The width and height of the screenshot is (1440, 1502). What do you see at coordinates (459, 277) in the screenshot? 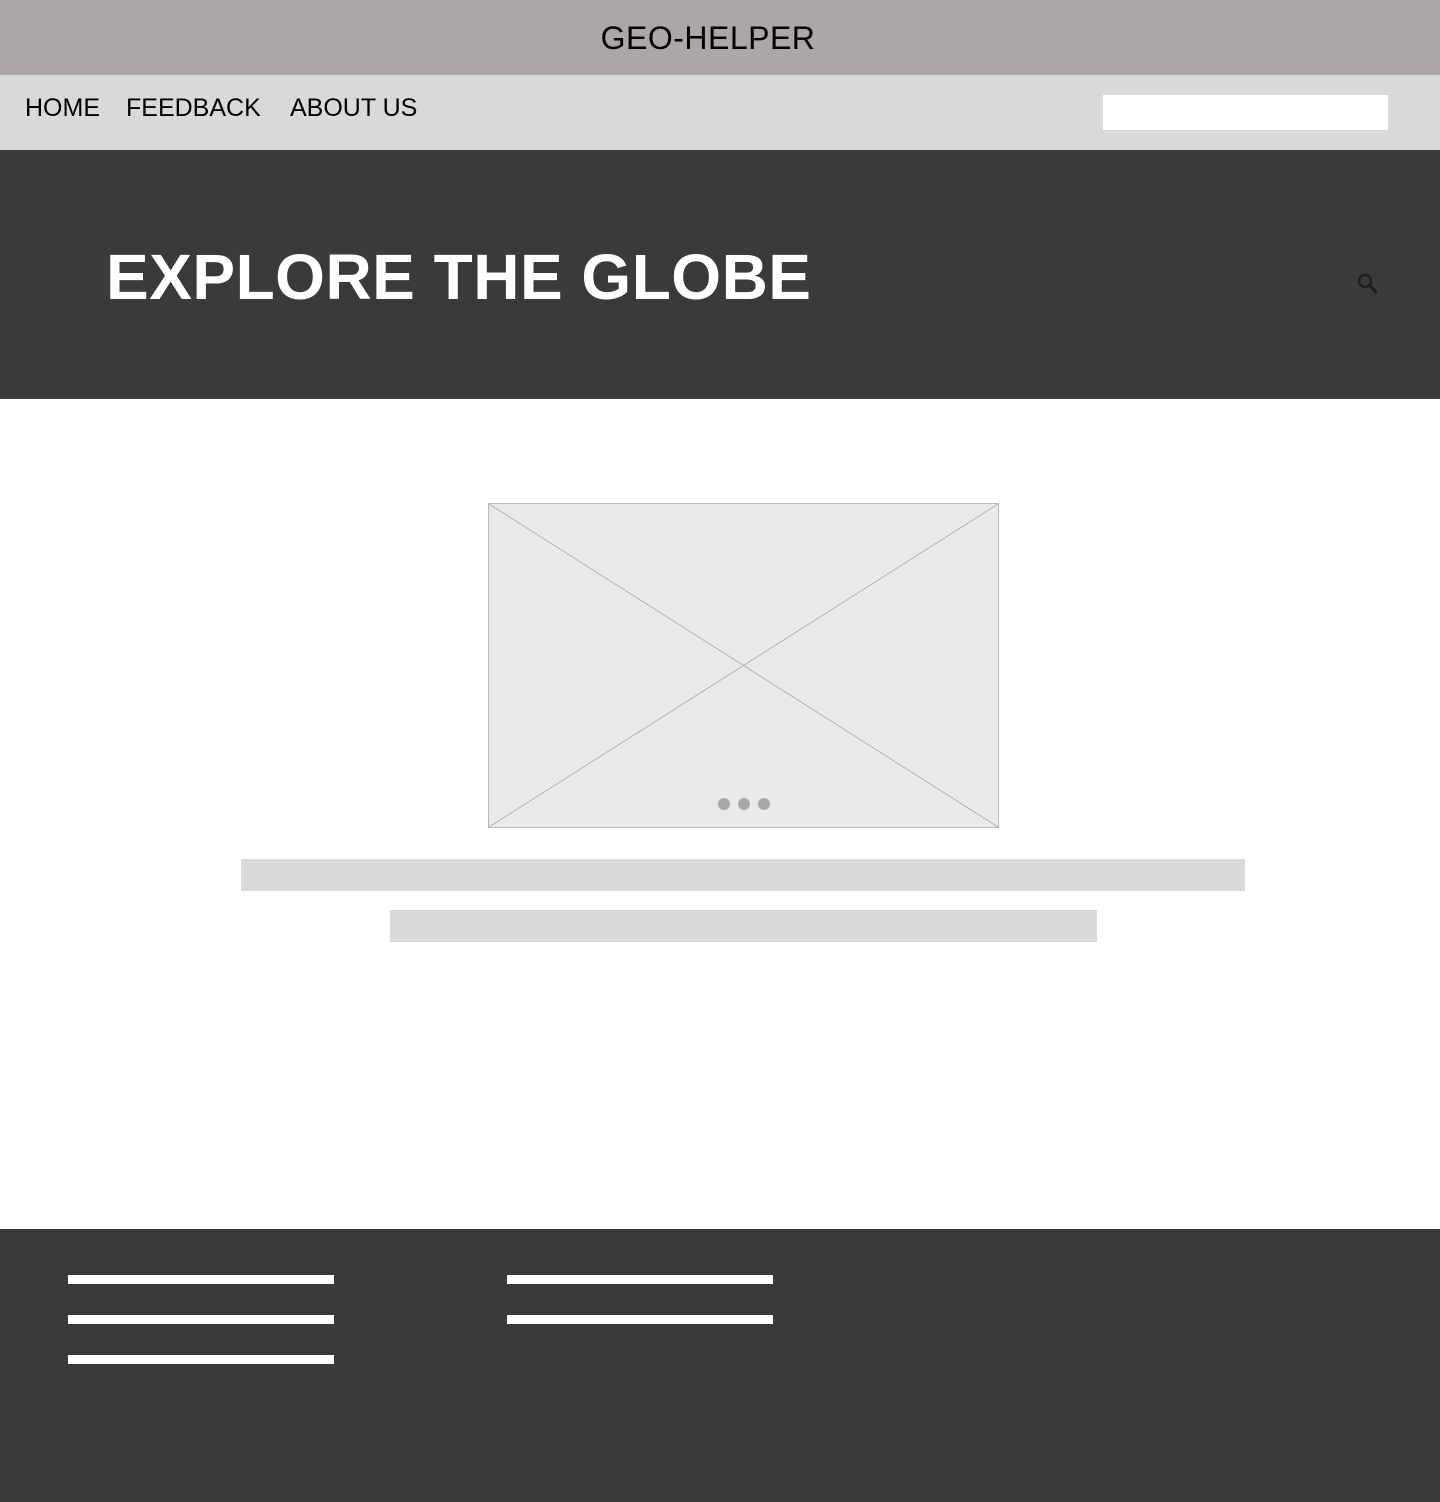
I see `hero-title: EXPLORE THE GLOBE` at bounding box center [459, 277].